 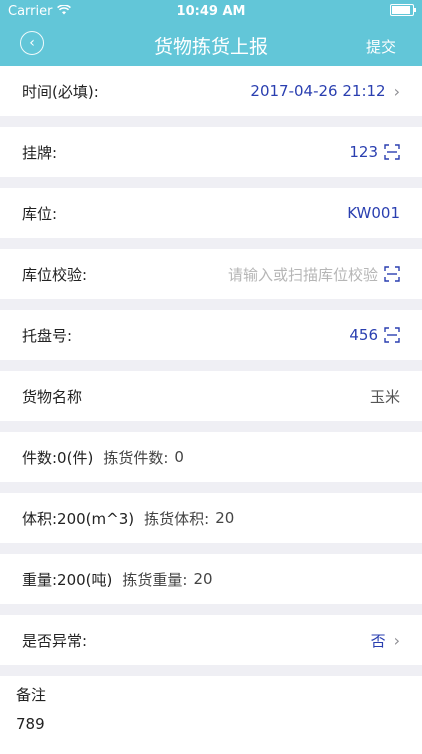 I want to click on time-value: 2017-04-26 21:12 ›, so click(x=325, y=91).